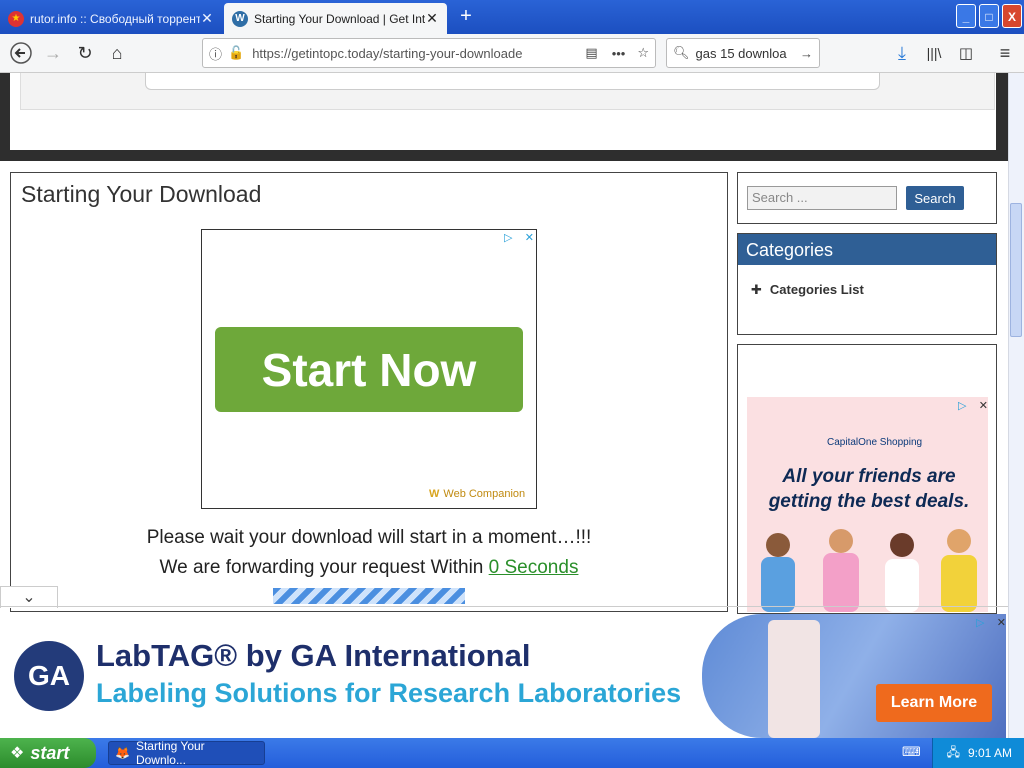  I want to click on search-go-icon: →, so click(806, 53).